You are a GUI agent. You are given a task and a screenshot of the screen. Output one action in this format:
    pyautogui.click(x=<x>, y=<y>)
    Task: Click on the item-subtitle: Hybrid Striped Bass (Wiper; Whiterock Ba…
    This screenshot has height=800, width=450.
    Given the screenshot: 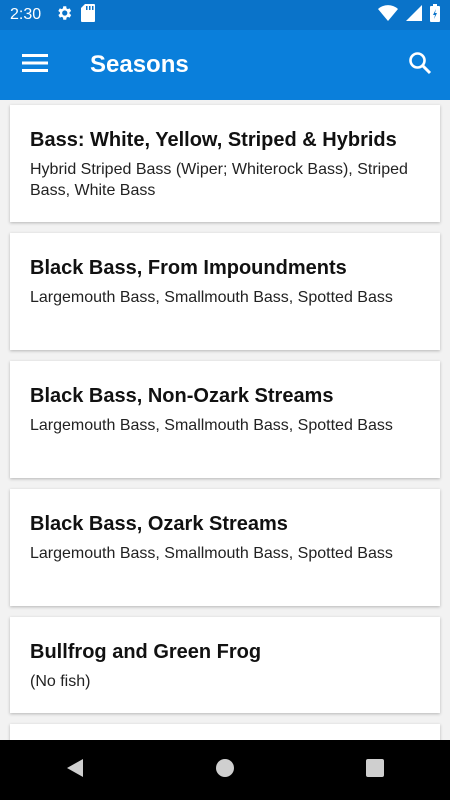 What is the action you would take?
    pyautogui.click(x=219, y=180)
    